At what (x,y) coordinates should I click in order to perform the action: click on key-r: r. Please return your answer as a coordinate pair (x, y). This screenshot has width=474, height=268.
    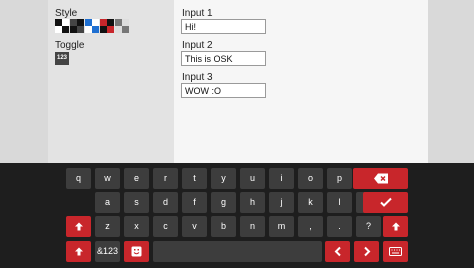
    Looking at the image, I should click on (165, 178).